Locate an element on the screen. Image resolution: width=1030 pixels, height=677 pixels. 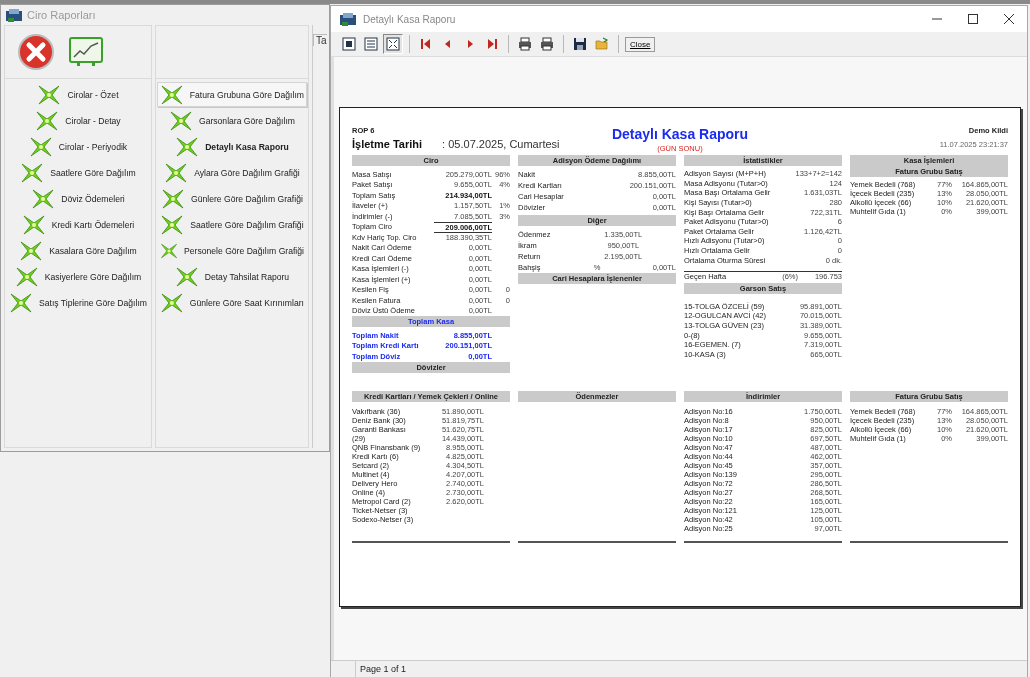
report-item: Saatlere Göre Dağılım is located at coordinates (78, 172).